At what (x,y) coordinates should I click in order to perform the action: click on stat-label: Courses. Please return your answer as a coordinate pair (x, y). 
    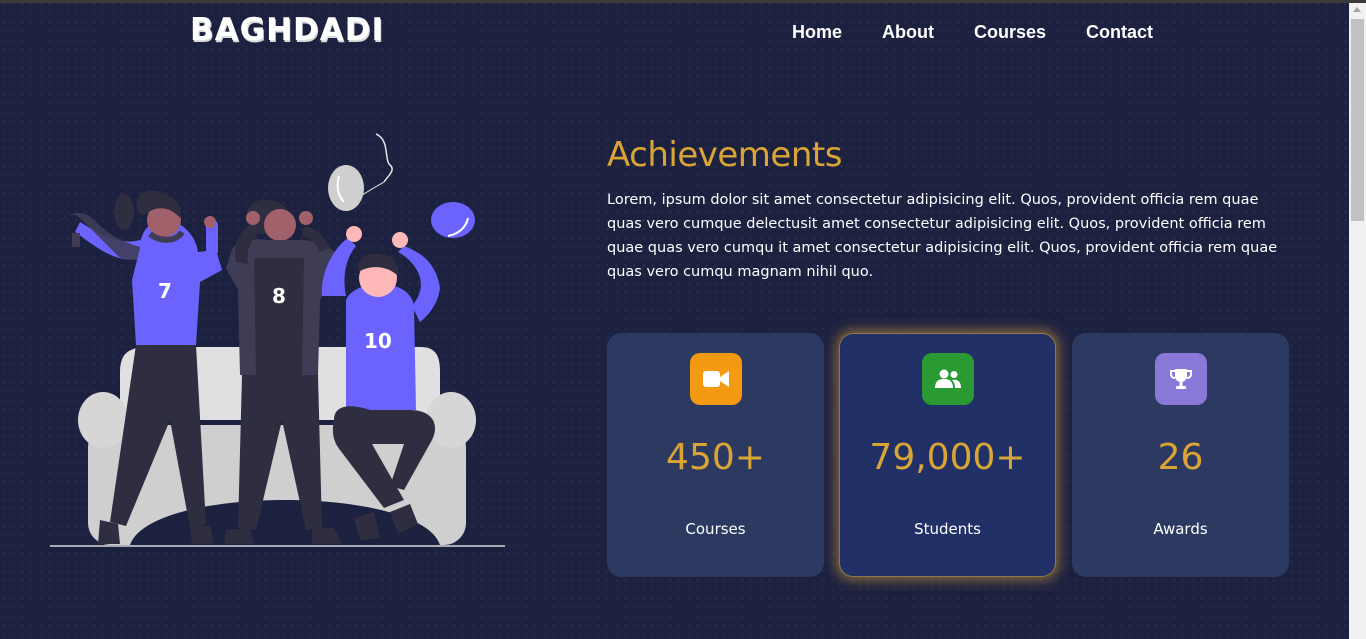
    Looking at the image, I should click on (715, 529).